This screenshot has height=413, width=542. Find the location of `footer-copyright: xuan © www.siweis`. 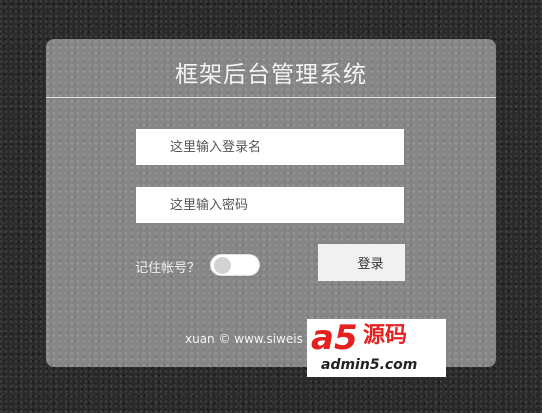

footer-copyright: xuan © www.siweis is located at coordinates (244, 339).